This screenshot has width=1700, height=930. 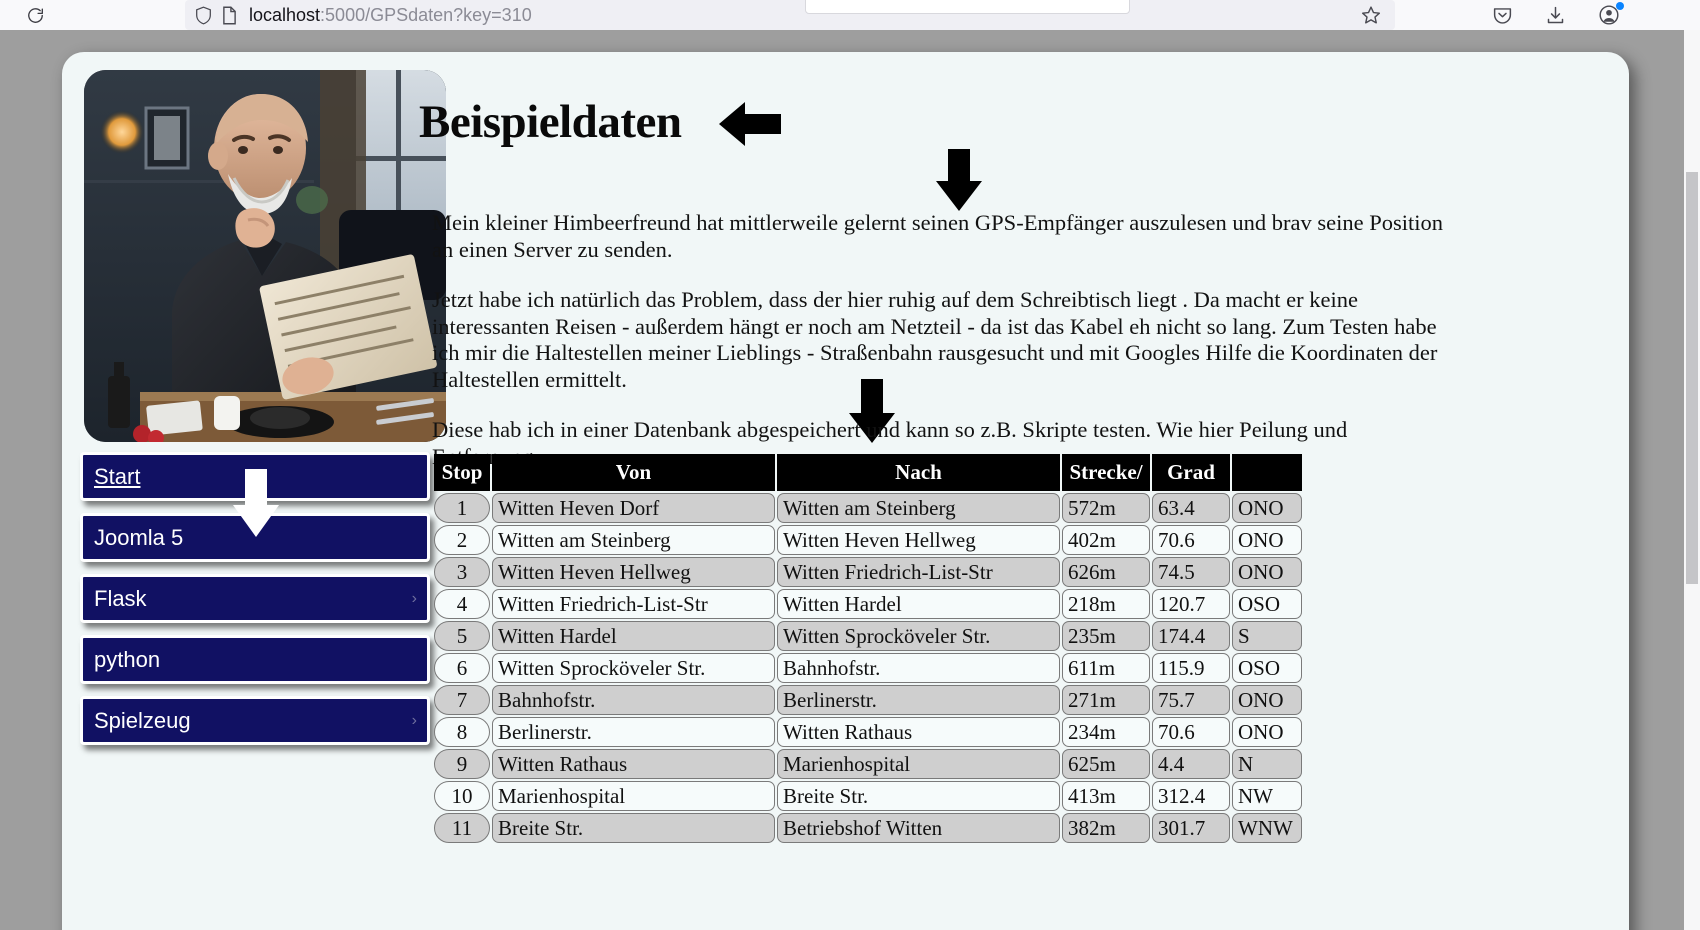 What do you see at coordinates (117, 476) in the screenshot?
I see `sidebar-item-label: Start` at bounding box center [117, 476].